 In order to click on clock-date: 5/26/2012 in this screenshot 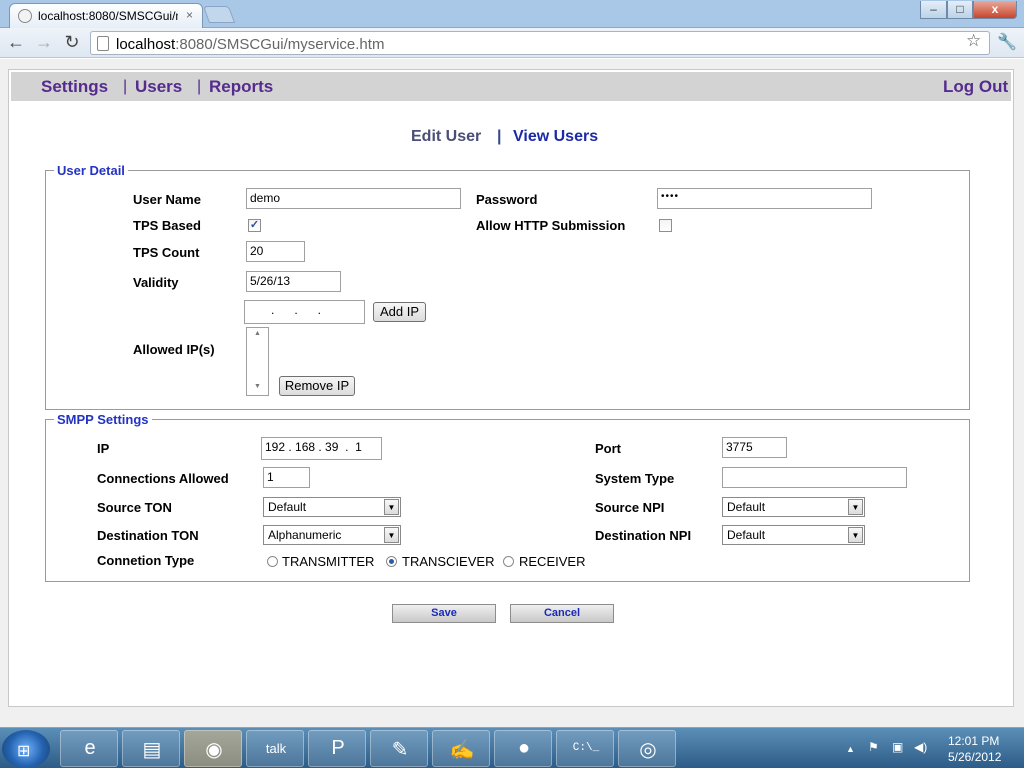, I will do `click(974, 757)`.